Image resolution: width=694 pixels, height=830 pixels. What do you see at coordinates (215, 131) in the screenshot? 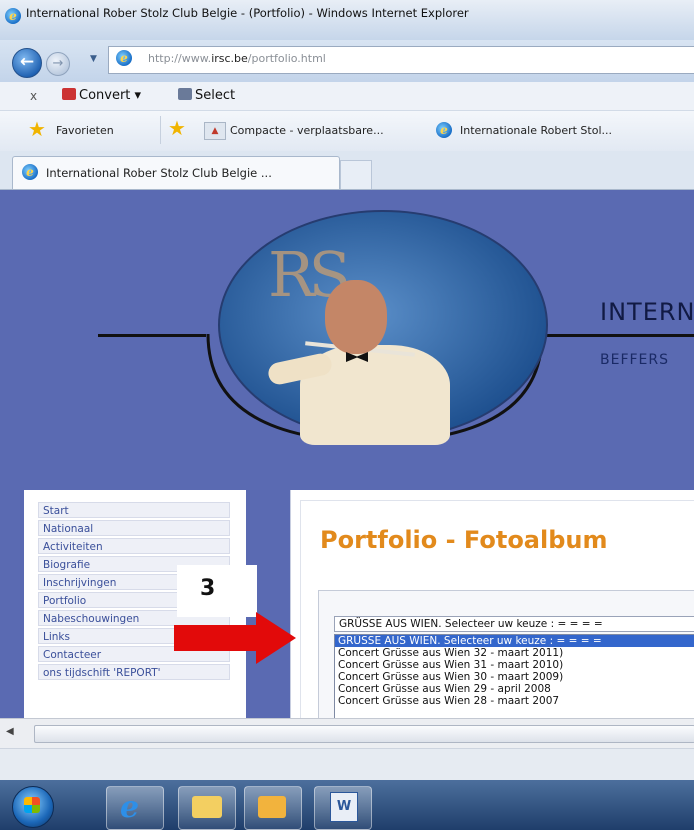
I see `photo-site-icon: ▲` at bounding box center [215, 131].